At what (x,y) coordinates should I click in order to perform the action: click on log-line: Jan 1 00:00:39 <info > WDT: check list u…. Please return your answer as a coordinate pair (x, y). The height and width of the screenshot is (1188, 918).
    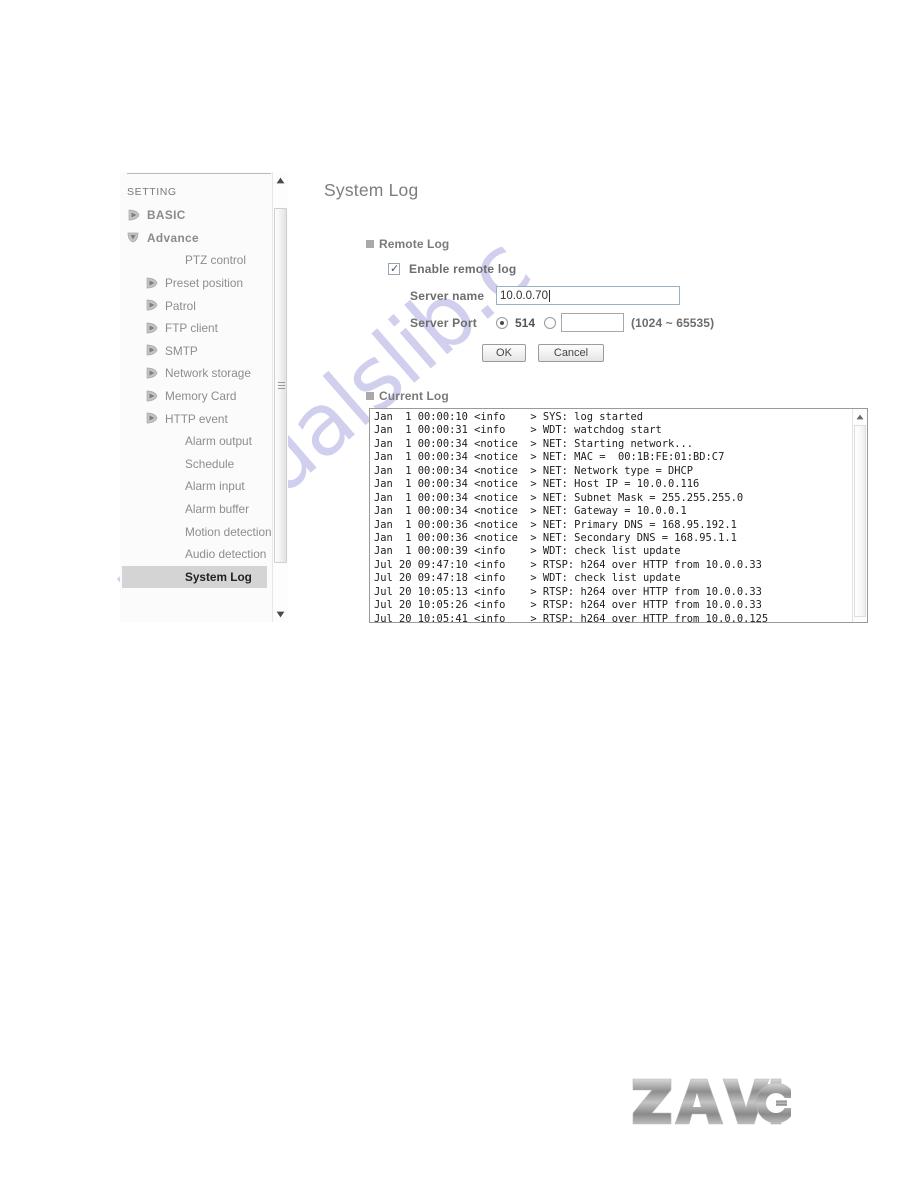
    Looking at the image, I should click on (527, 551).